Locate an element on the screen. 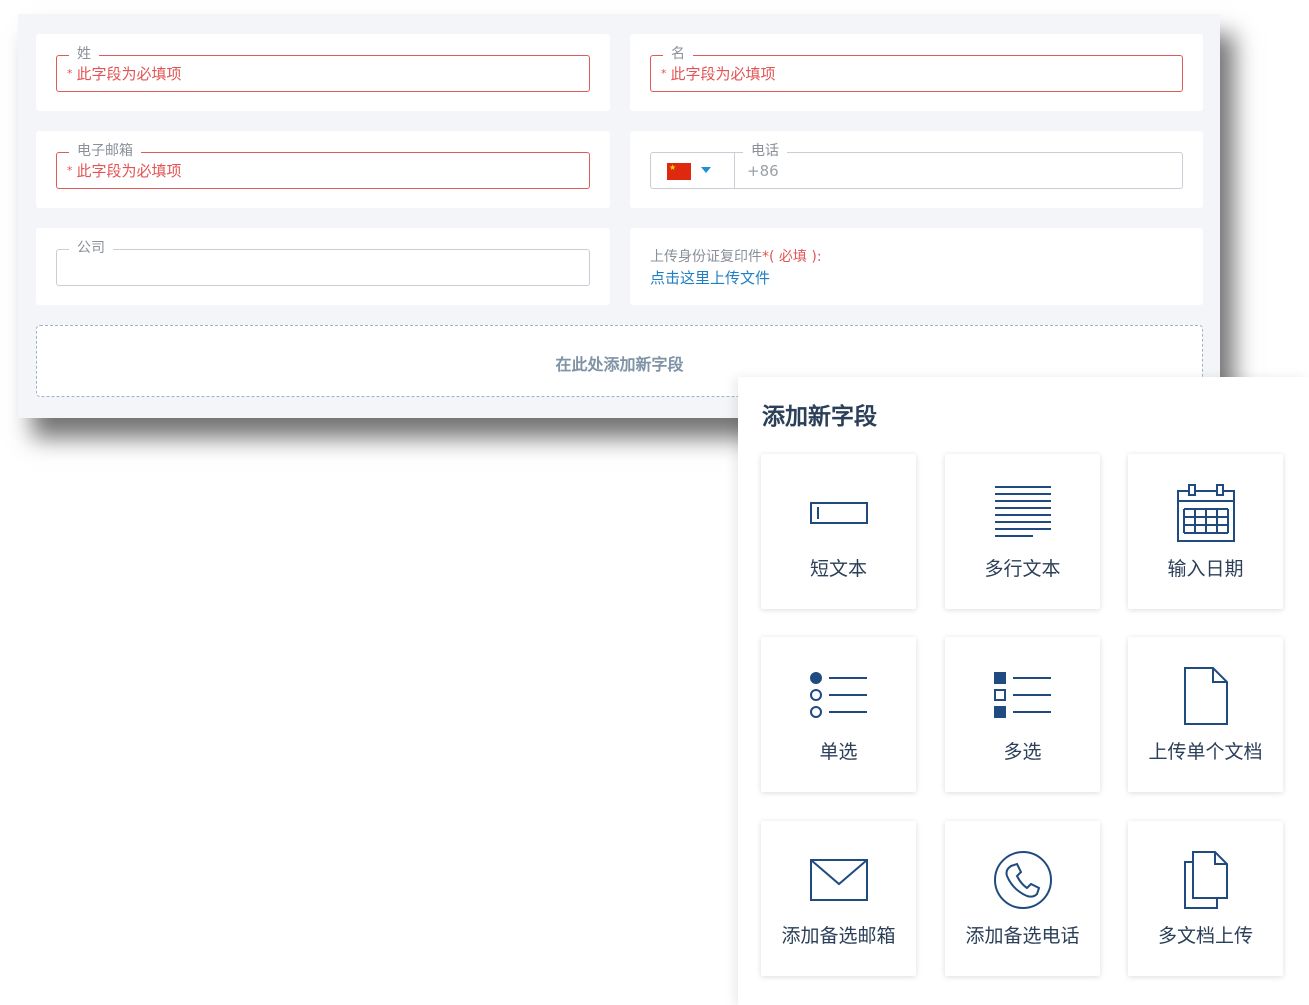 This screenshot has height=1005, width=1309. email-error: * 此字段为必填项 is located at coordinates (124, 171).